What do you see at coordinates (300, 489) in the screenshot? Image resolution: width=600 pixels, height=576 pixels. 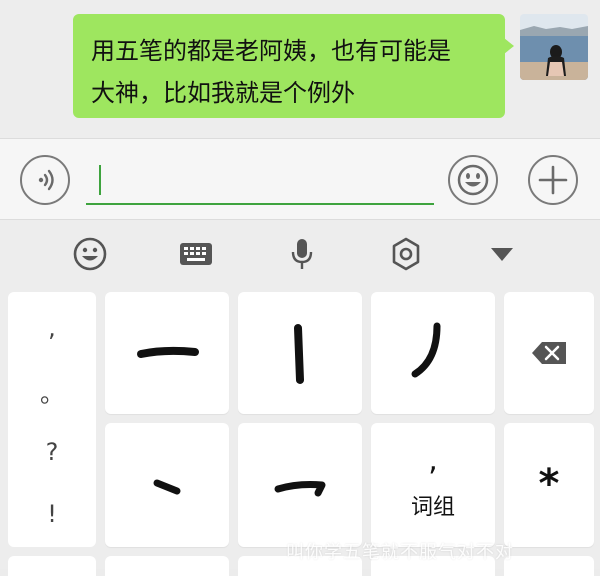 I see `stroke-zhe-glyph` at bounding box center [300, 489].